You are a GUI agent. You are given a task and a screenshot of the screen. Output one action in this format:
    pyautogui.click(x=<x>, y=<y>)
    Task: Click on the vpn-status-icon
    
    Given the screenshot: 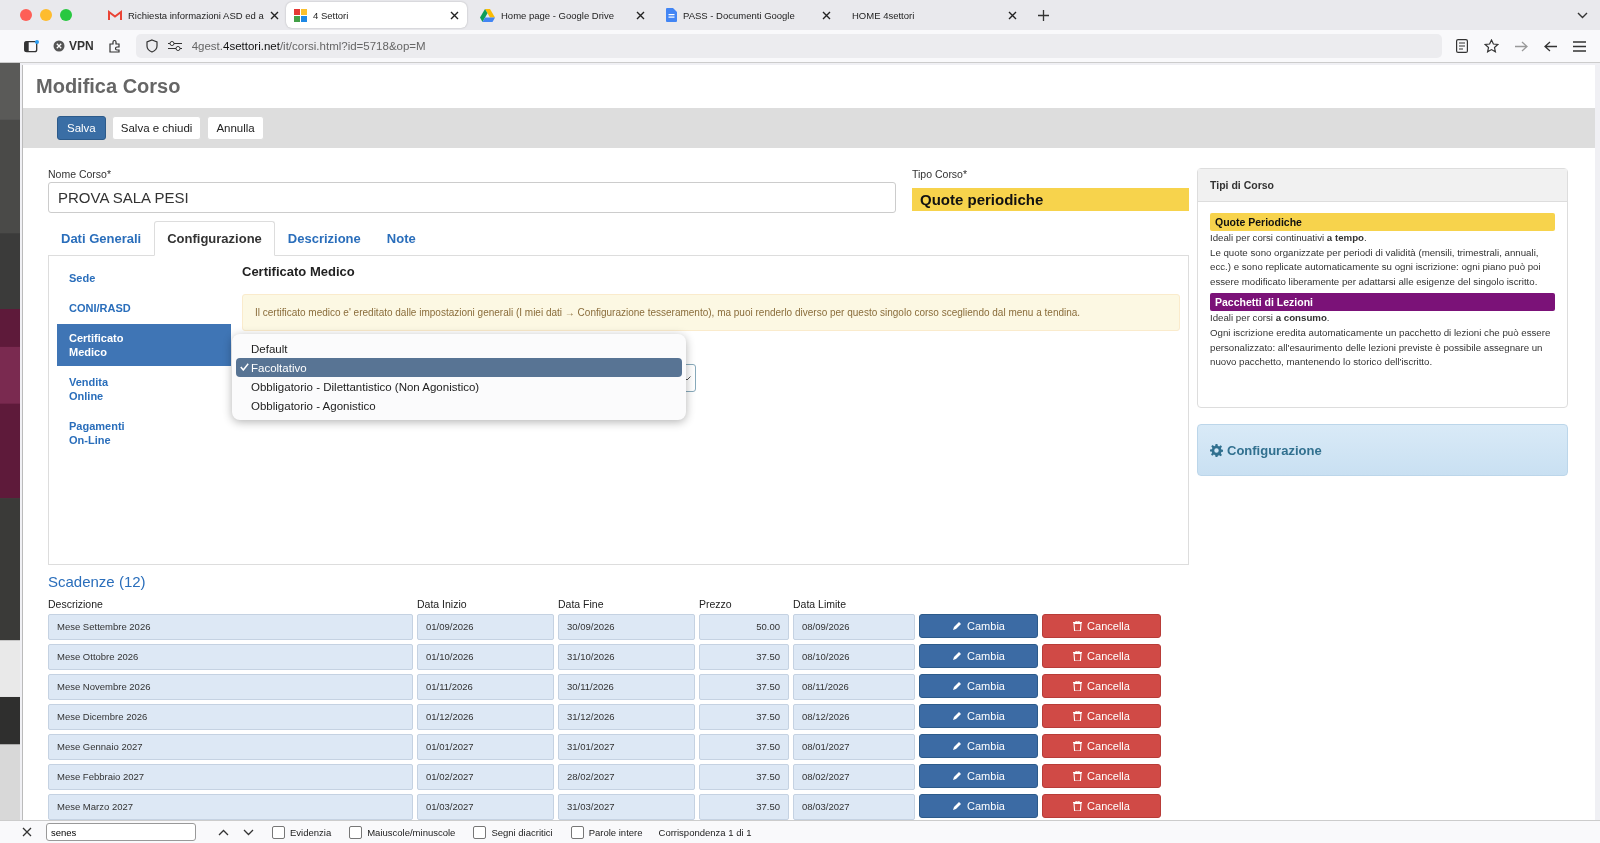 What is the action you would take?
    pyautogui.click(x=59, y=46)
    